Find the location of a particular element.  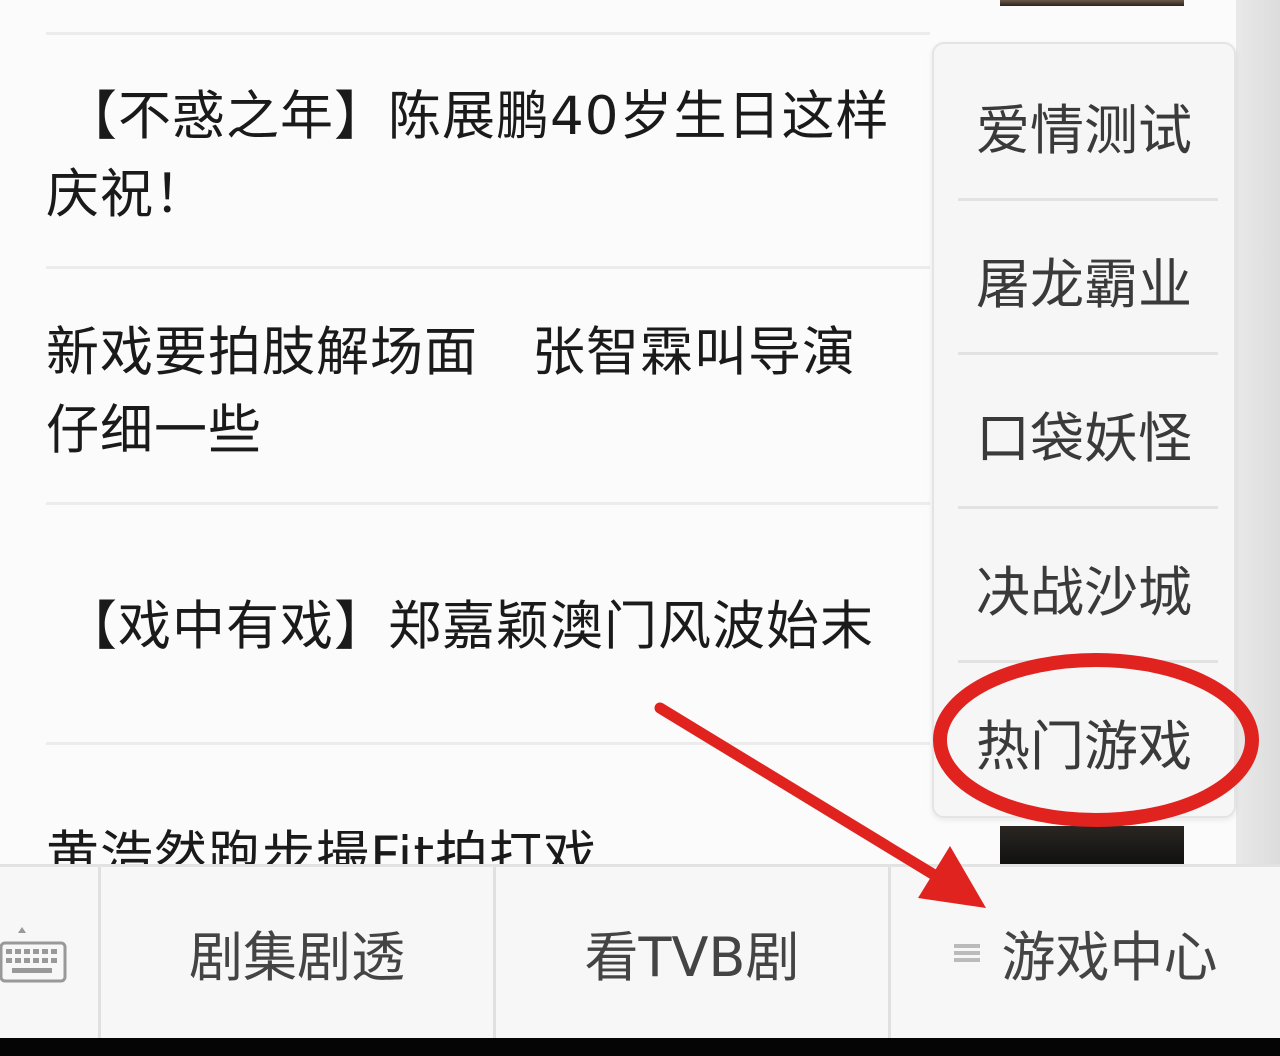

headline-text: 【戏中有戏】郑嘉颖澳门风波始末 is located at coordinates (469, 626).